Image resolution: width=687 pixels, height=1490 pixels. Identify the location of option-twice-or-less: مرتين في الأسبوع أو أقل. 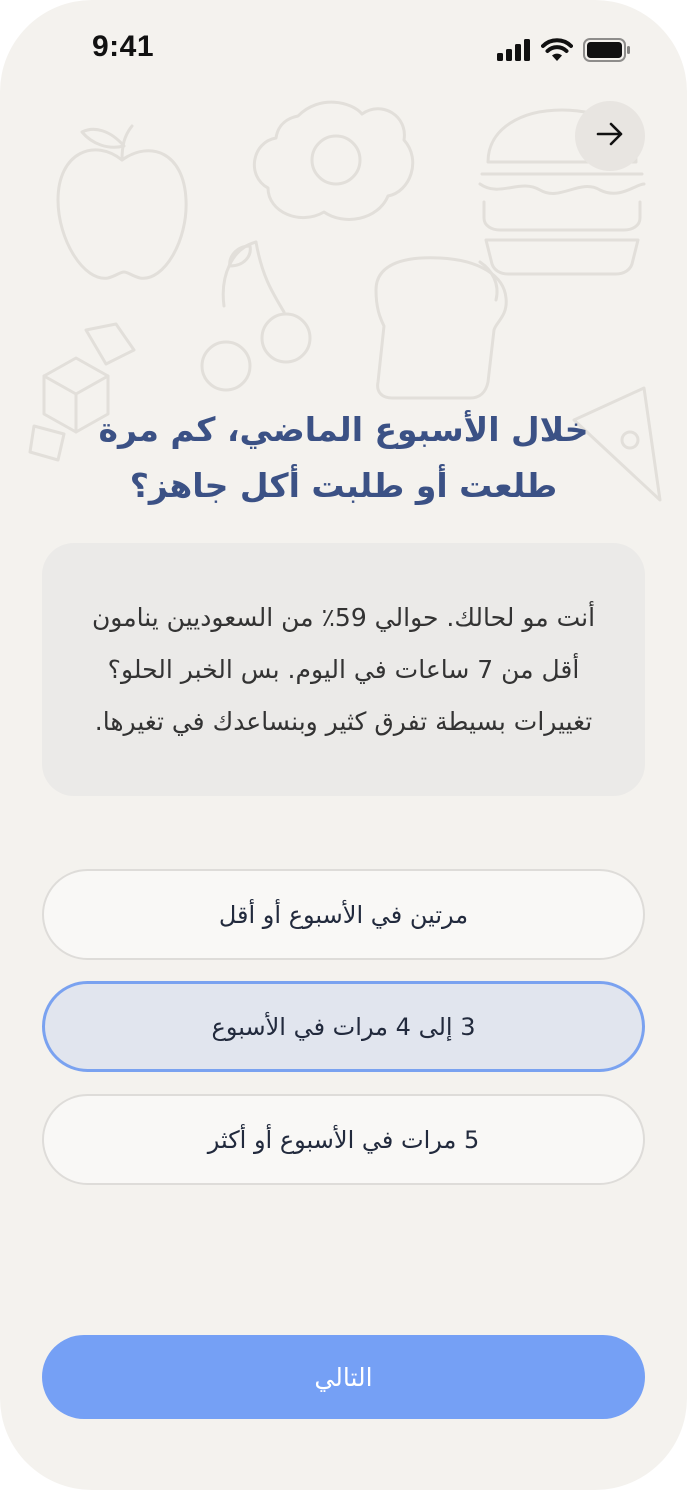
(343, 914).